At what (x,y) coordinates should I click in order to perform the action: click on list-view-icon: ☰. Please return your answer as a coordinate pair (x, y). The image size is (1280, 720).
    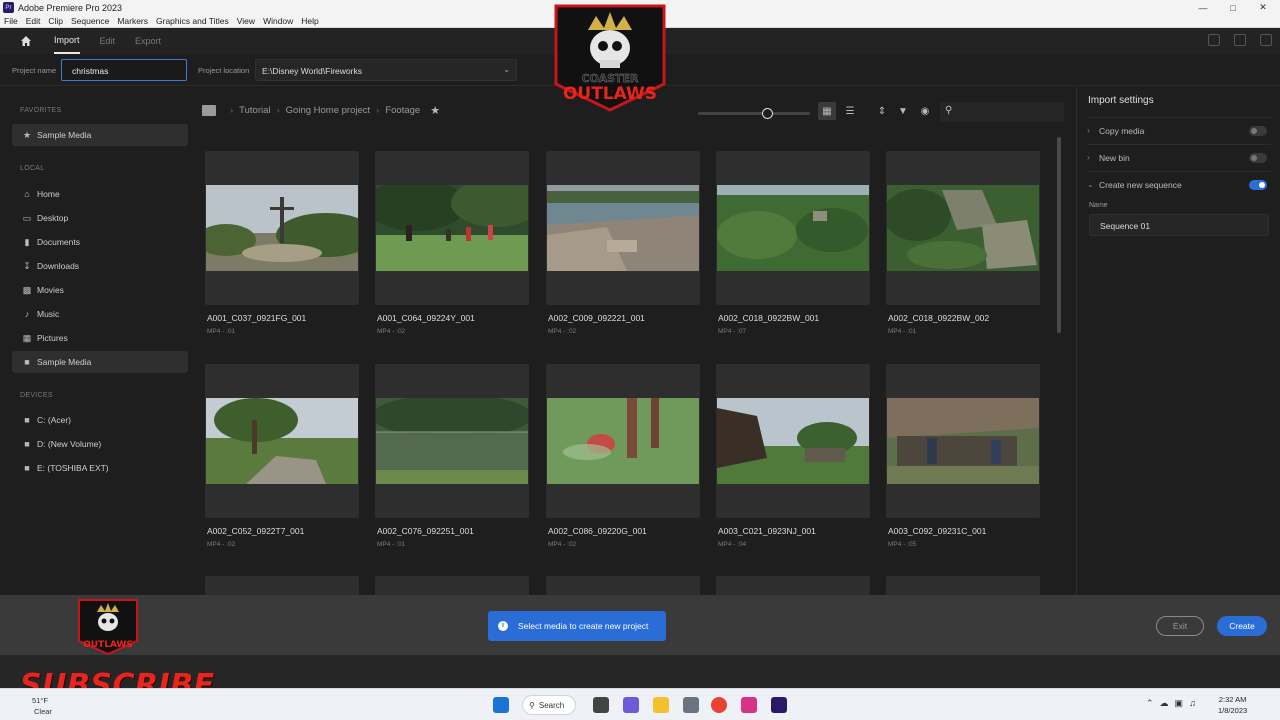
    Looking at the image, I should click on (850, 111).